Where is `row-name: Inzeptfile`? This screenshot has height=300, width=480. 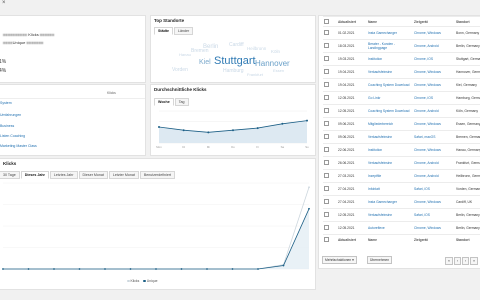 row-name: Inzeptfile is located at coordinates (390, 176).